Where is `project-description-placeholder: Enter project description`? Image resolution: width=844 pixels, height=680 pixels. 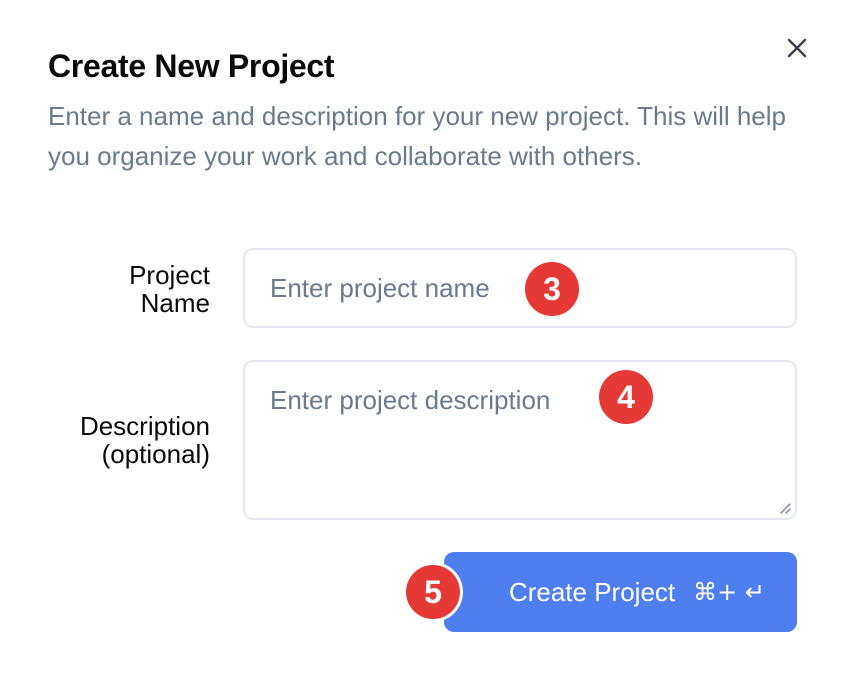
project-description-placeholder: Enter project description is located at coordinates (410, 400).